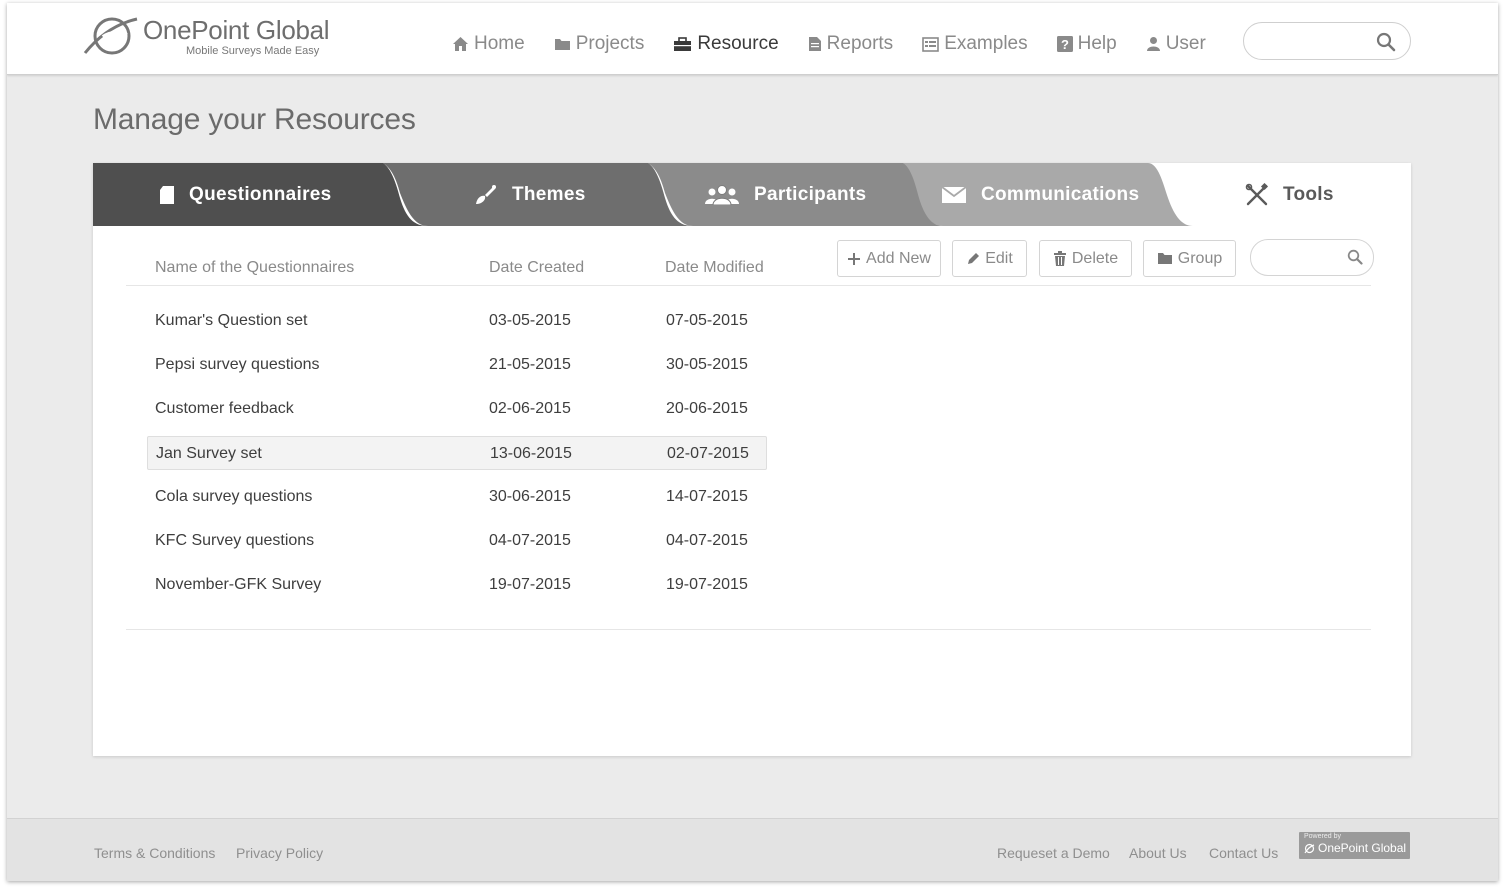 The image size is (1505, 888). What do you see at coordinates (260, 194) in the screenshot?
I see `tab-questionnaires-label: Questionnaires` at bounding box center [260, 194].